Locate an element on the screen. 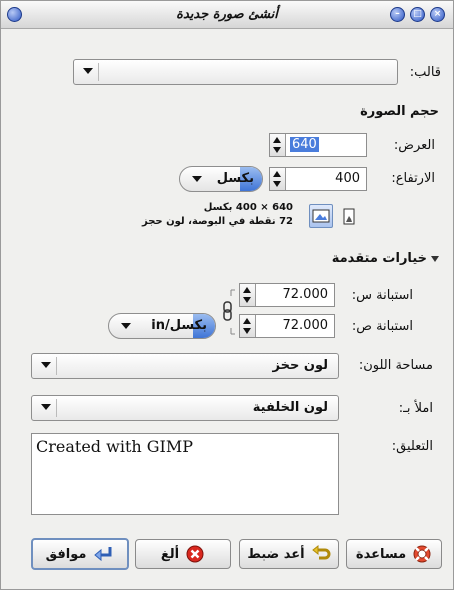 This screenshot has width=454, height=590. minimize-icon: – is located at coordinates (397, 14).